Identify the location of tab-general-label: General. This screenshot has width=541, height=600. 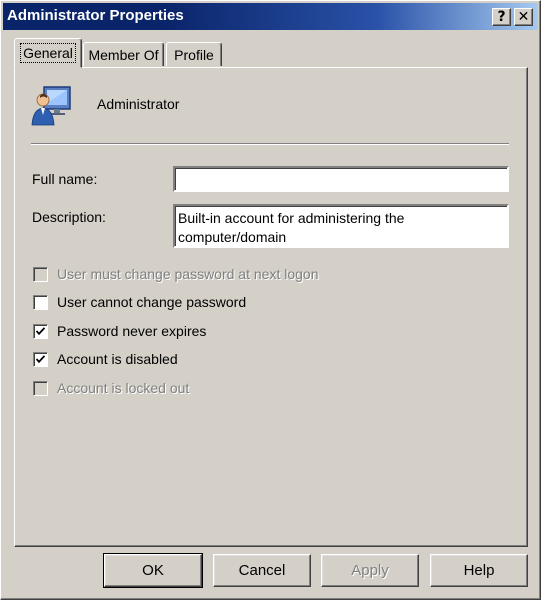
(48, 53).